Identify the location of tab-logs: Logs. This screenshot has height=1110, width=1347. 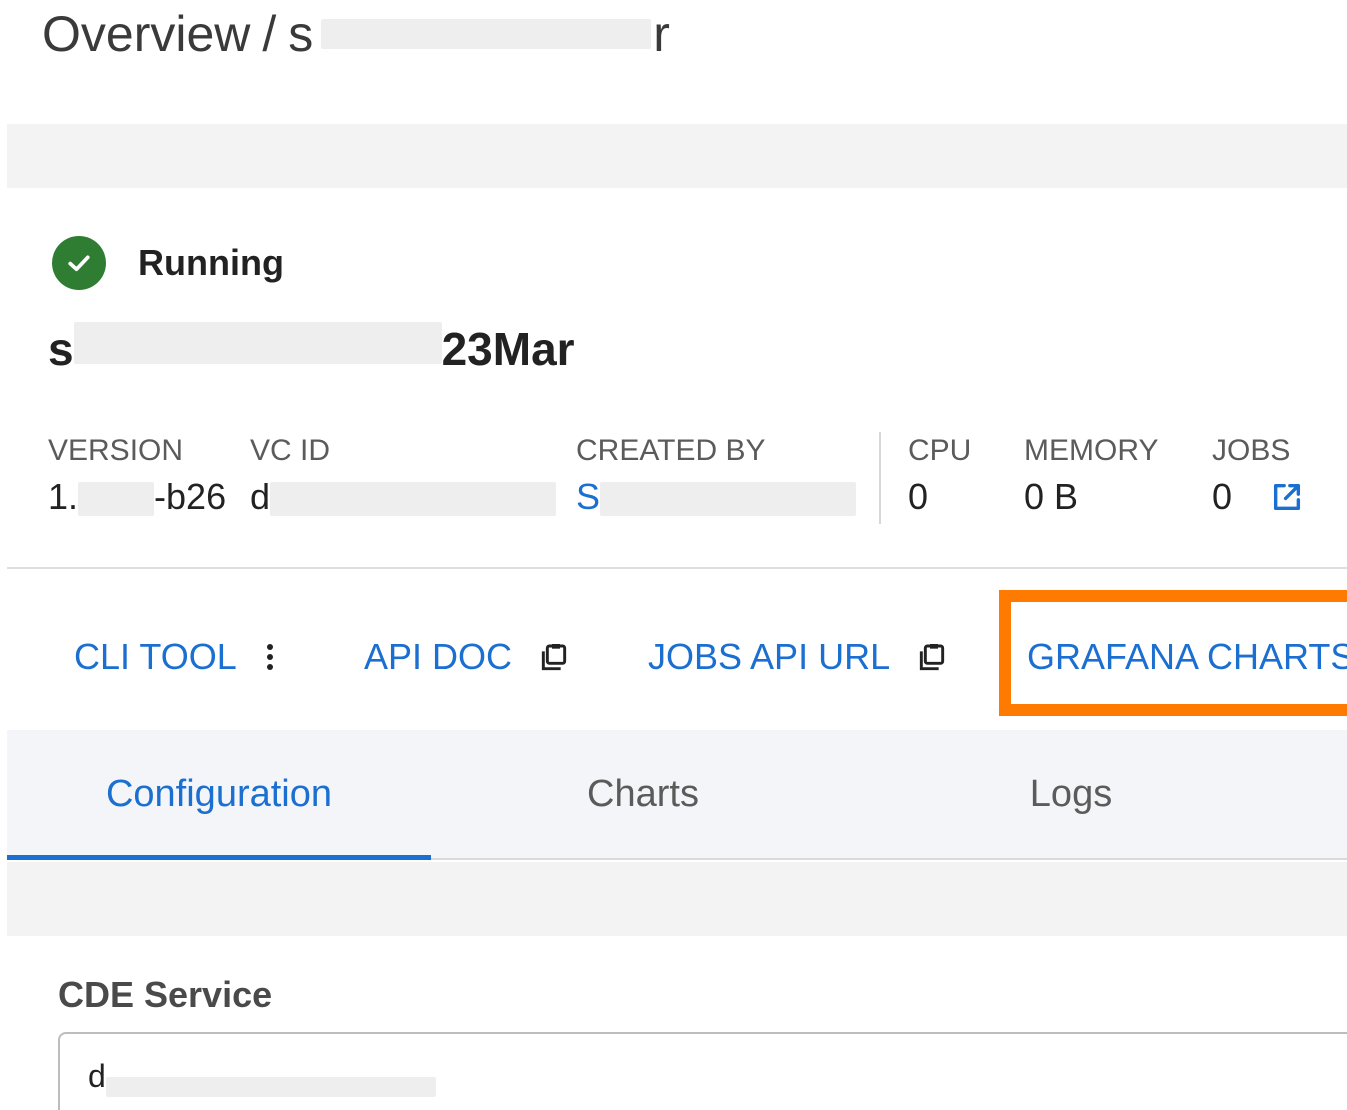
(1071, 794).